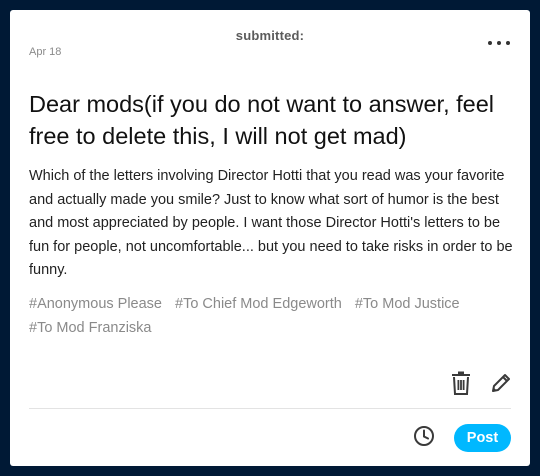 The image size is (540, 476). I want to click on footer-divider, so click(270, 408).